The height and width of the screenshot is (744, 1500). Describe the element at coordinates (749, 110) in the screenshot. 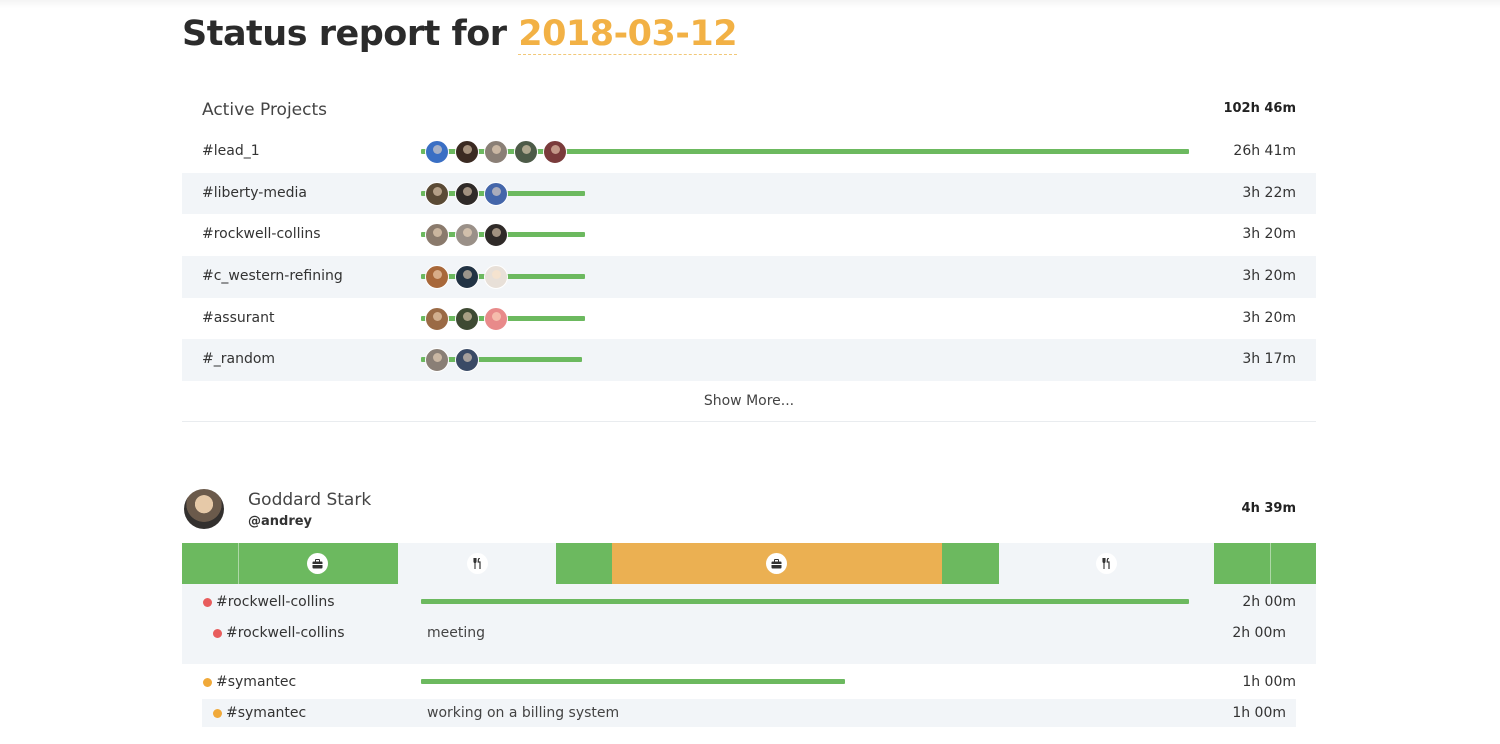

I see `active-projects-header: Active Projects 102h 46m` at that location.